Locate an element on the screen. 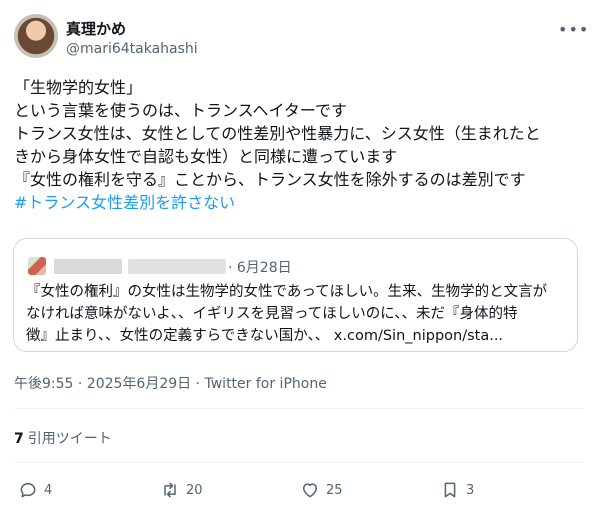 The height and width of the screenshot is (522, 595). quote-count: 7 is located at coordinates (19, 439).